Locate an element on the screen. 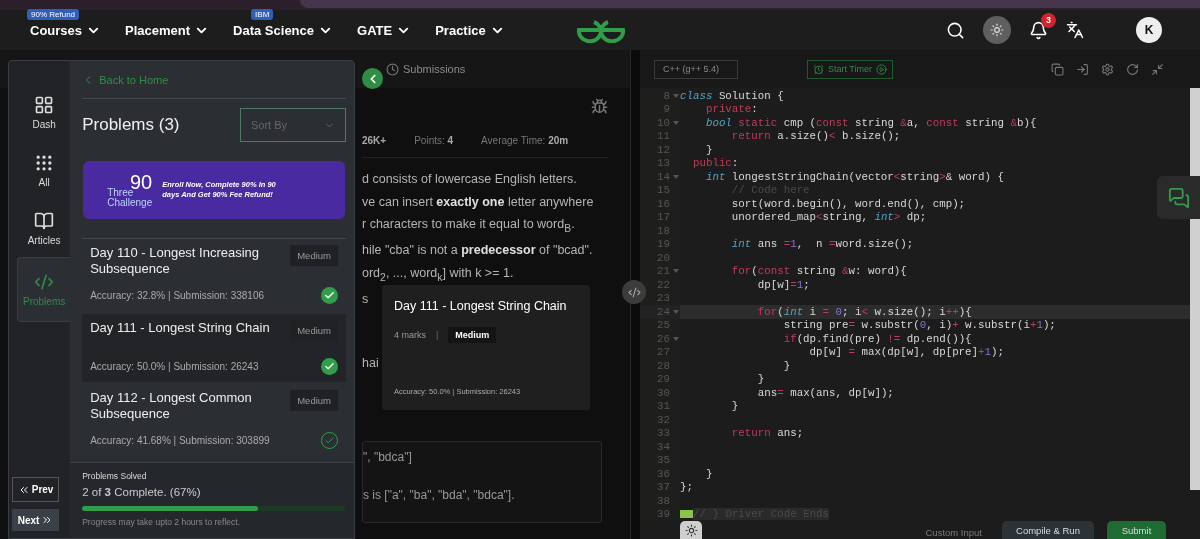 The image size is (1200, 539). problem-text: ve can insert exactly one letter anywhere is located at coordinates (478, 202).